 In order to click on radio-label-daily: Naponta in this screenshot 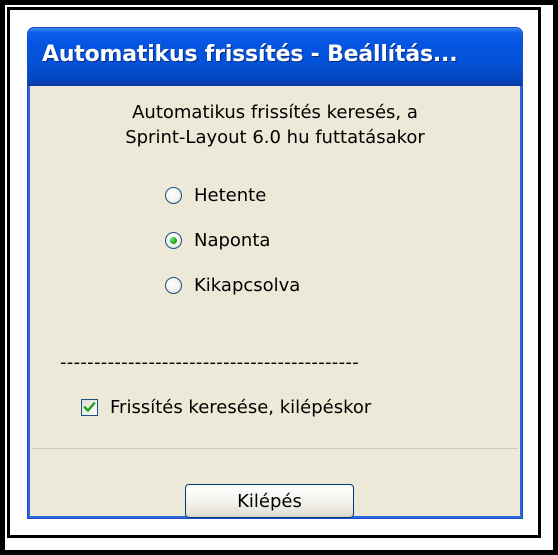, I will do `click(232, 240)`.